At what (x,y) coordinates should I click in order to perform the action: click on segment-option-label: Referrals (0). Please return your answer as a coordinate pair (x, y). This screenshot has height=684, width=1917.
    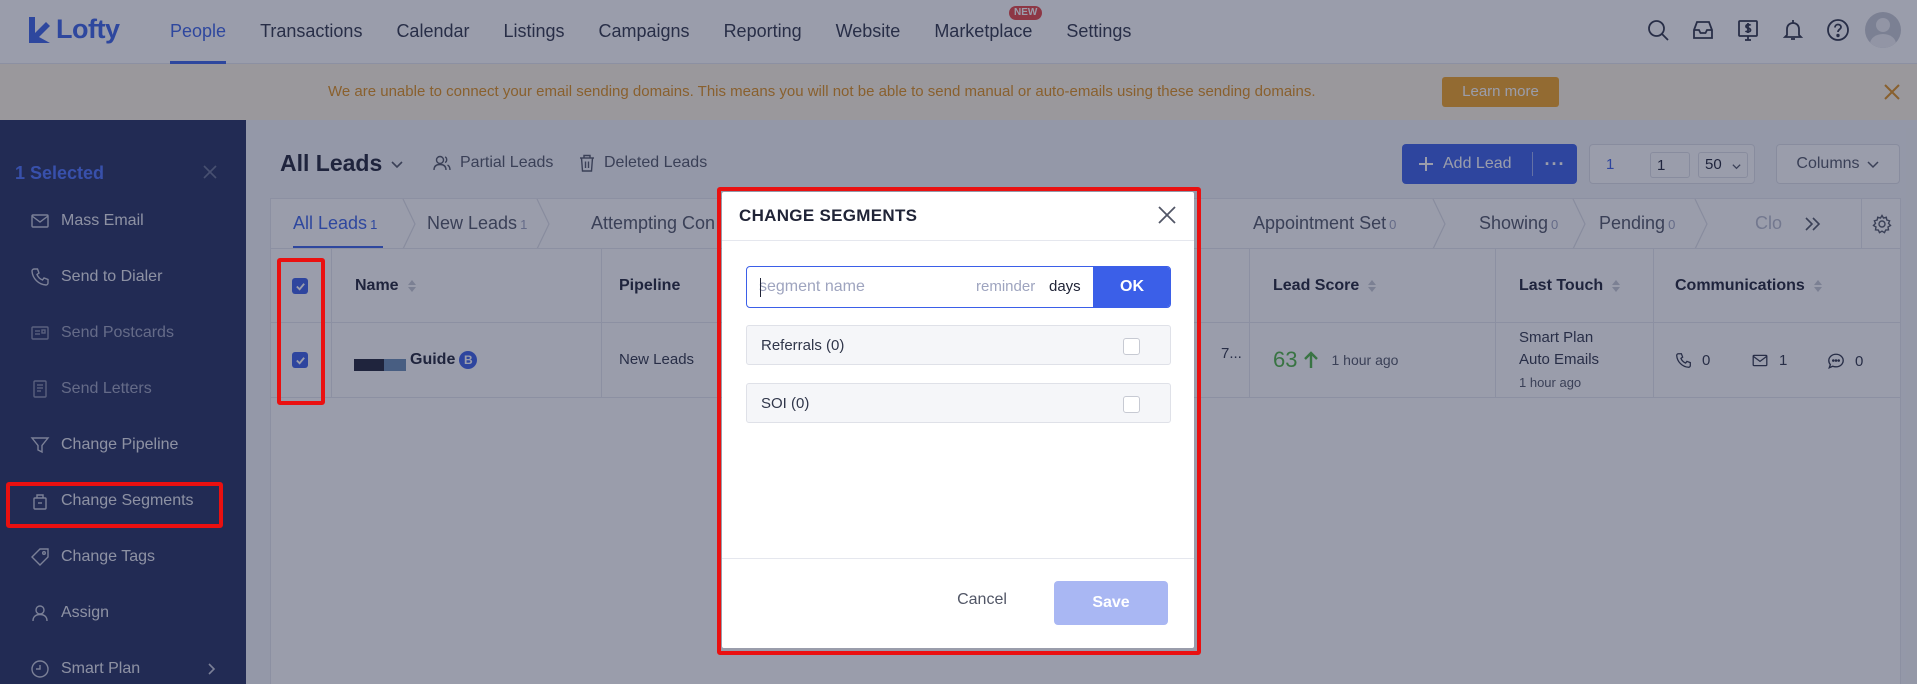
    Looking at the image, I should click on (803, 345).